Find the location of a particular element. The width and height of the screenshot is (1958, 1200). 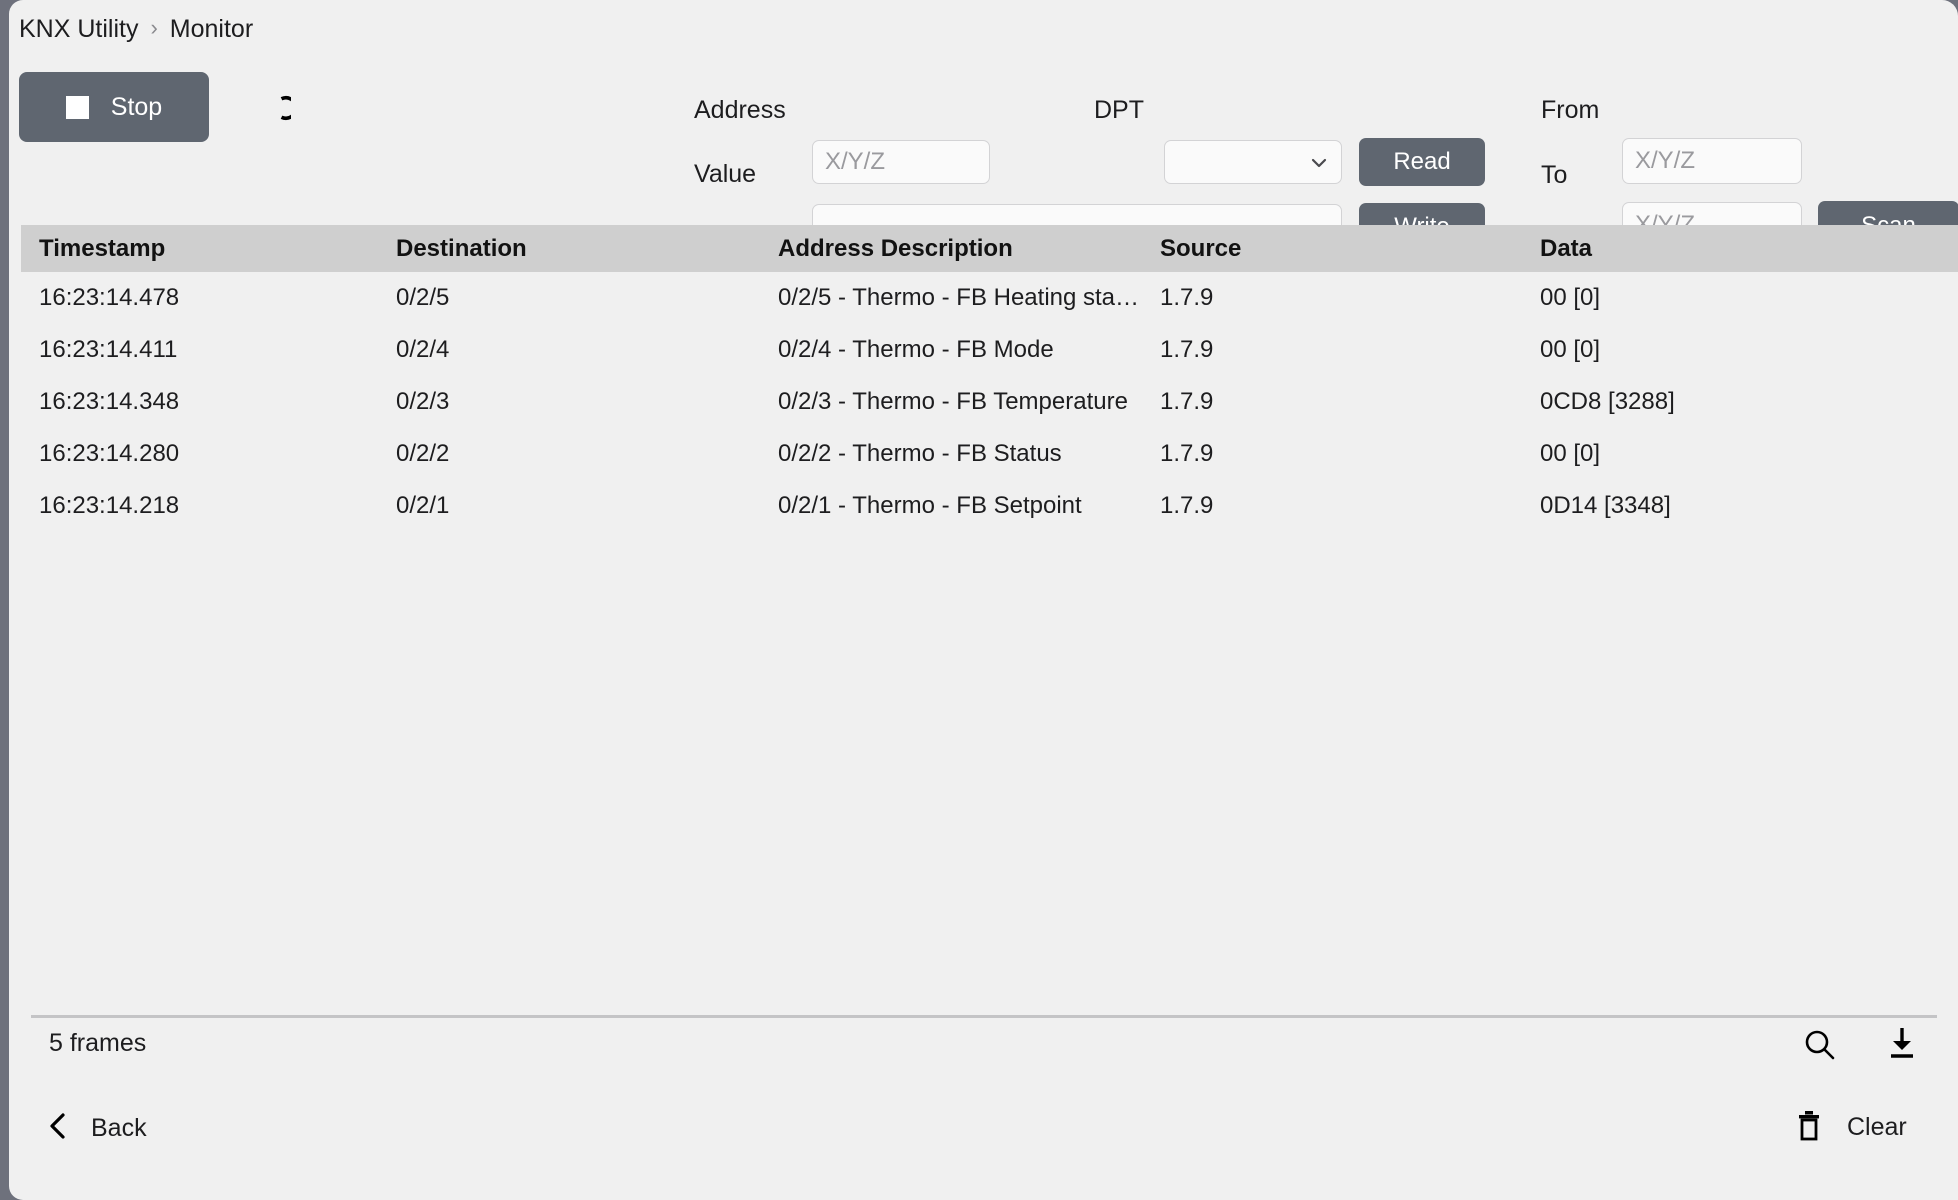

breadcrumb: KNX Utility › Monitor is located at coordinates (136, 29).